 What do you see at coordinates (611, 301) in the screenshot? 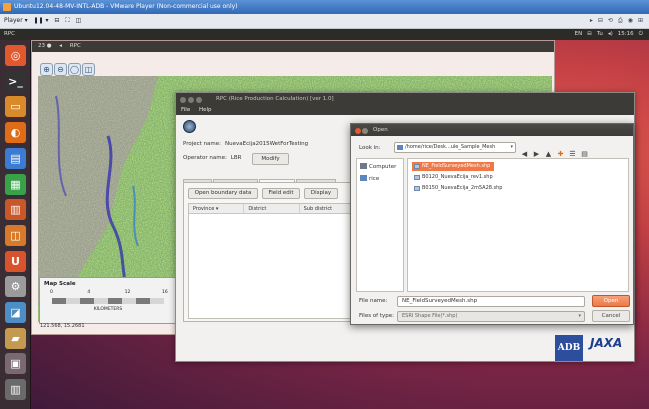
I see `open-button: Open` at bounding box center [611, 301].